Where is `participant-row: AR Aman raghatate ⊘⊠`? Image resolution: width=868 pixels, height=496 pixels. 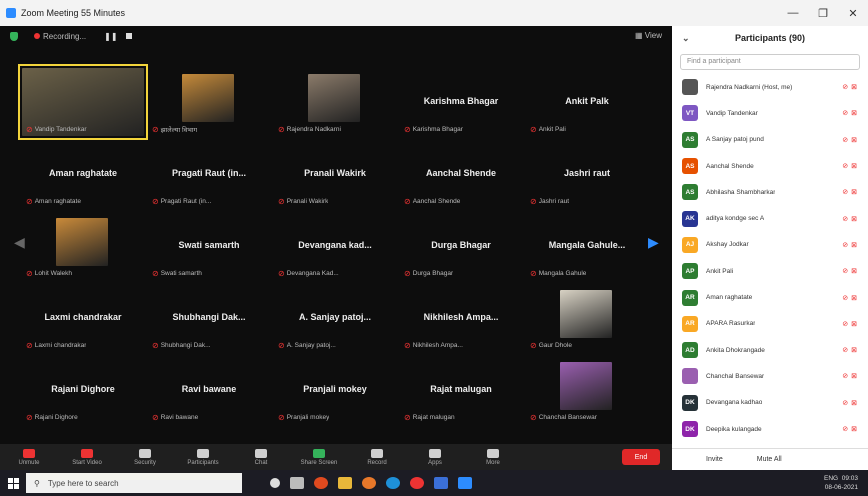 participant-row: AR Aman raghatate ⊘⊠ is located at coordinates (770, 297).